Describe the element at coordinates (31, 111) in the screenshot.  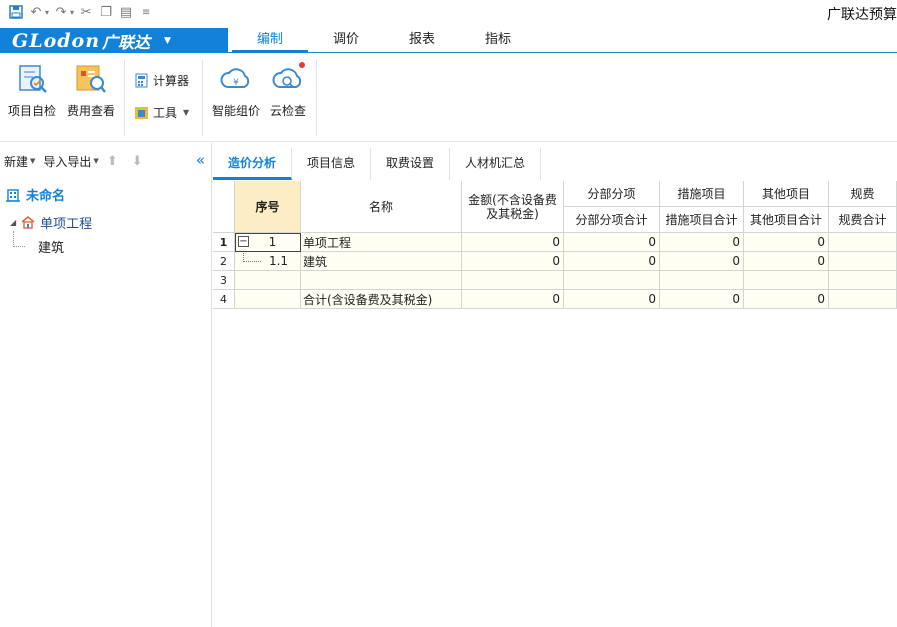
I see `project-check-label: 项目自检` at that location.